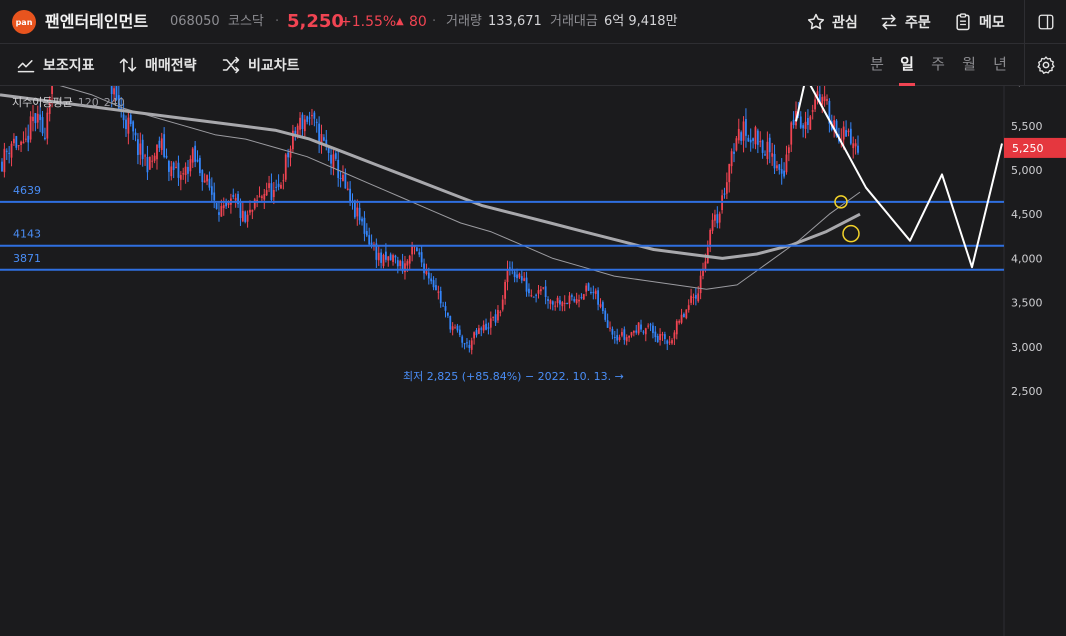 Image resolution: width=1066 pixels, height=636 pixels. What do you see at coordinates (845, 23) in the screenshot?
I see `watchlist-label: 관심` at bounding box center [845, 23].